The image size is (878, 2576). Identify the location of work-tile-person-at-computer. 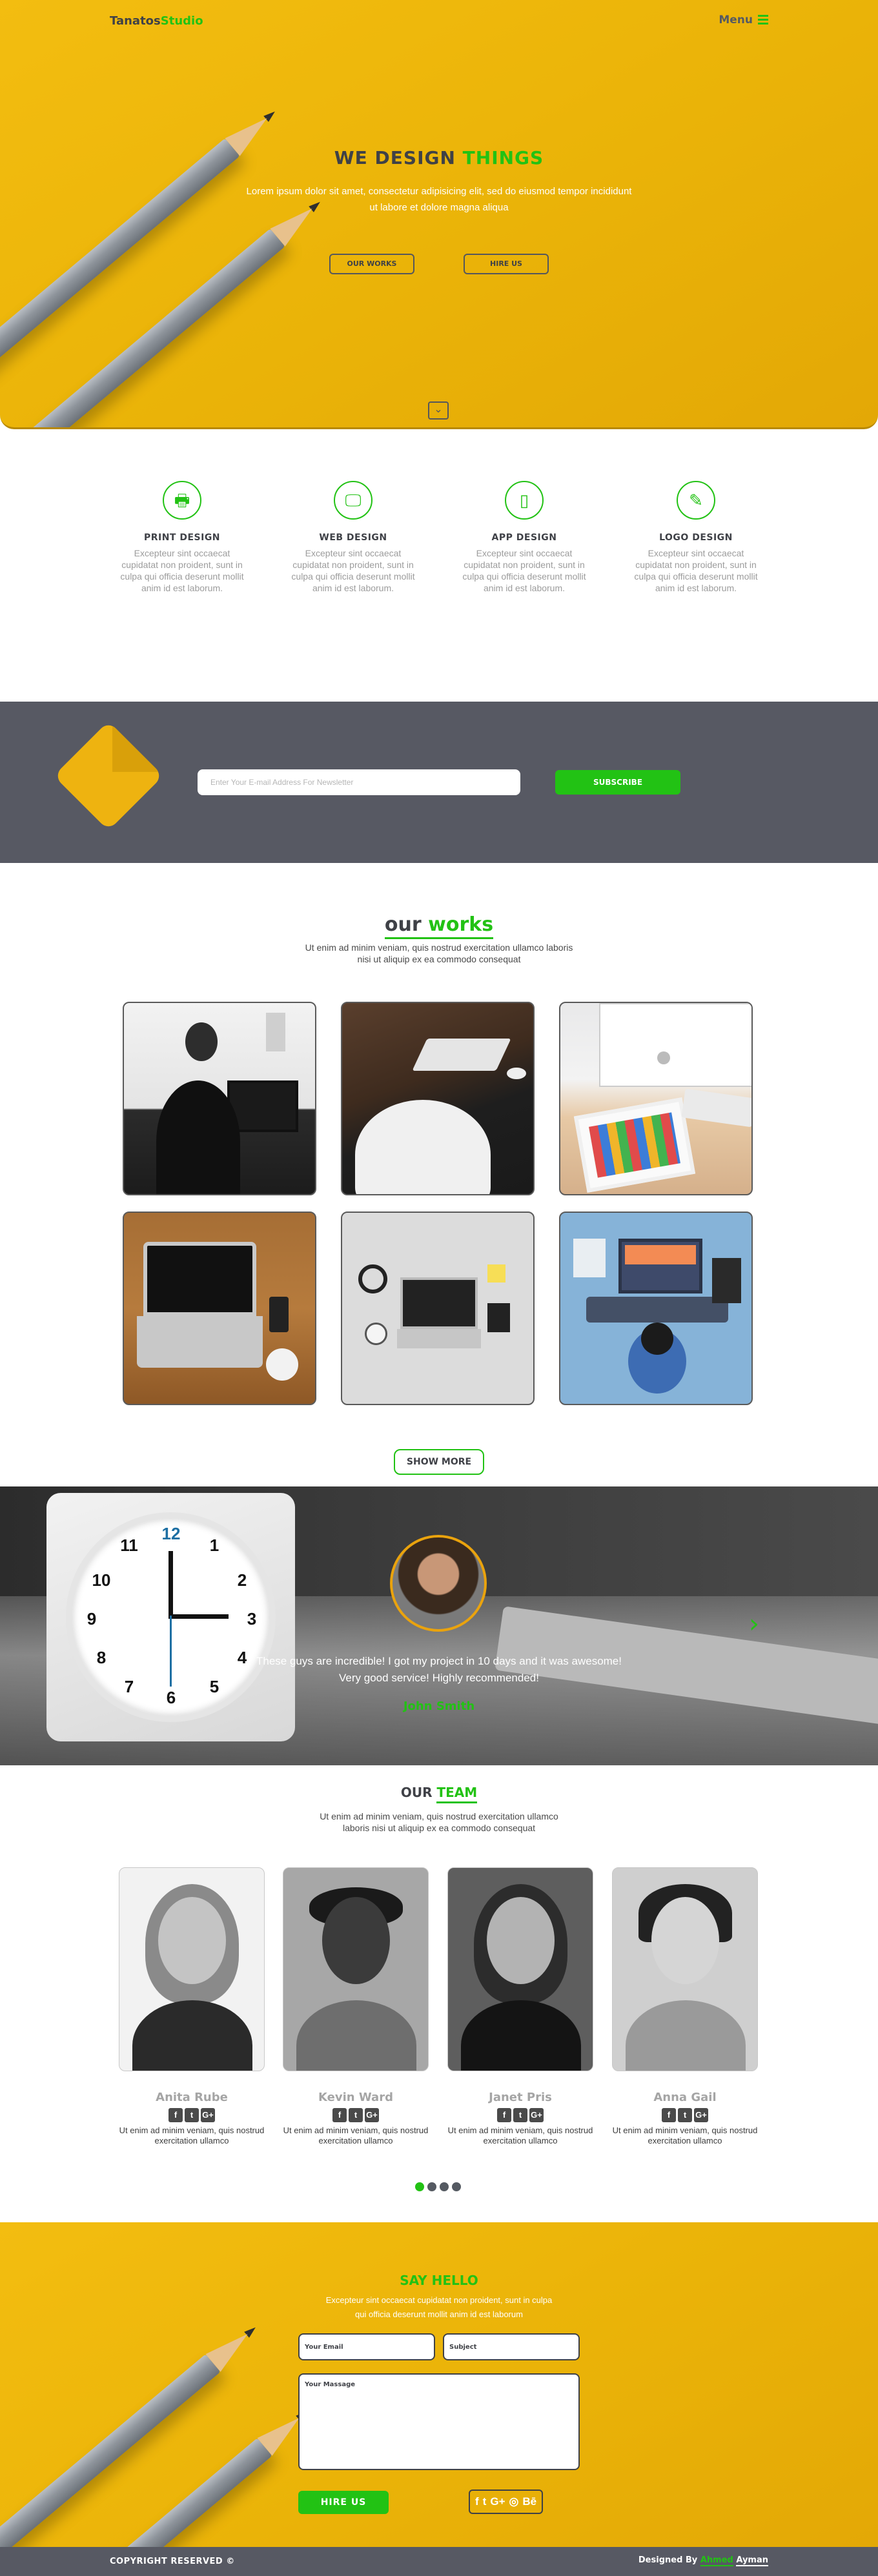
(219, 1098).